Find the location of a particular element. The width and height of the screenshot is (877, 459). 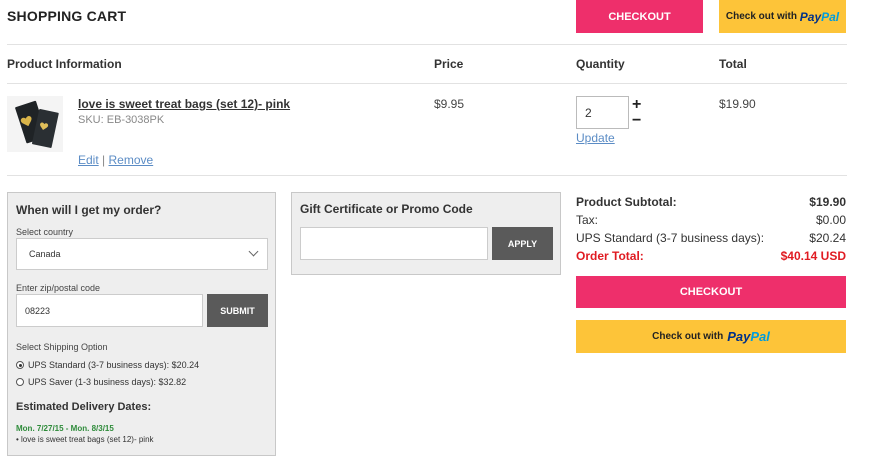

chevron-down-icon is located at coordinates (253, 251).